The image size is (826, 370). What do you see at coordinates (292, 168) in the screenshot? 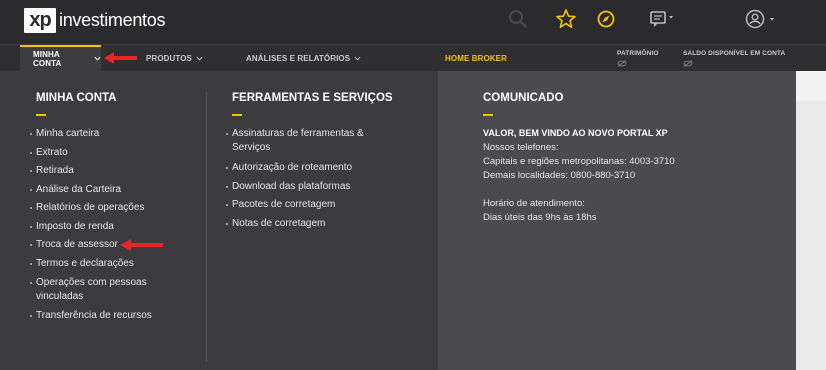
I see `link-autorizacao-roteamento: Autorização de roteamento` at bounding box center [292, 168].